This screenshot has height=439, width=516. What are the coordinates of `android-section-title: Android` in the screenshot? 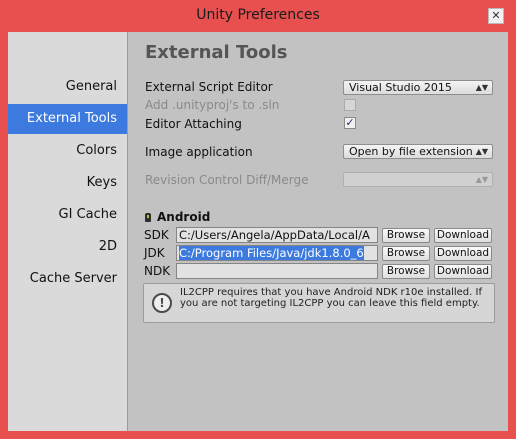 It's located at (177, 217).